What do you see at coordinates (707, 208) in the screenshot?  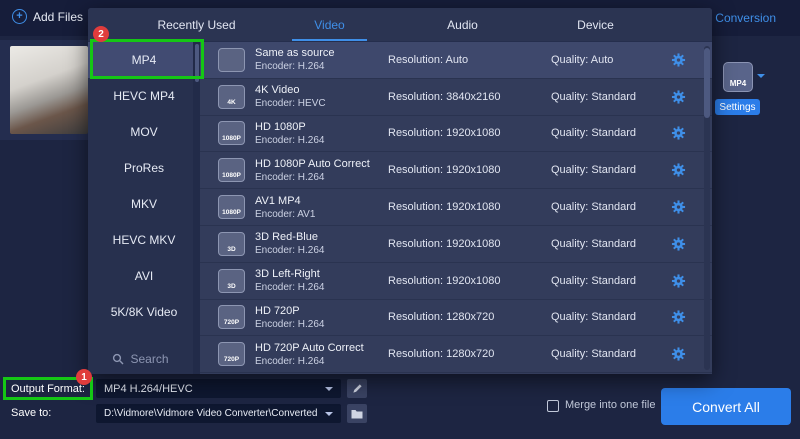 I see `list-scrollbar` at bounding box center [707, 208].